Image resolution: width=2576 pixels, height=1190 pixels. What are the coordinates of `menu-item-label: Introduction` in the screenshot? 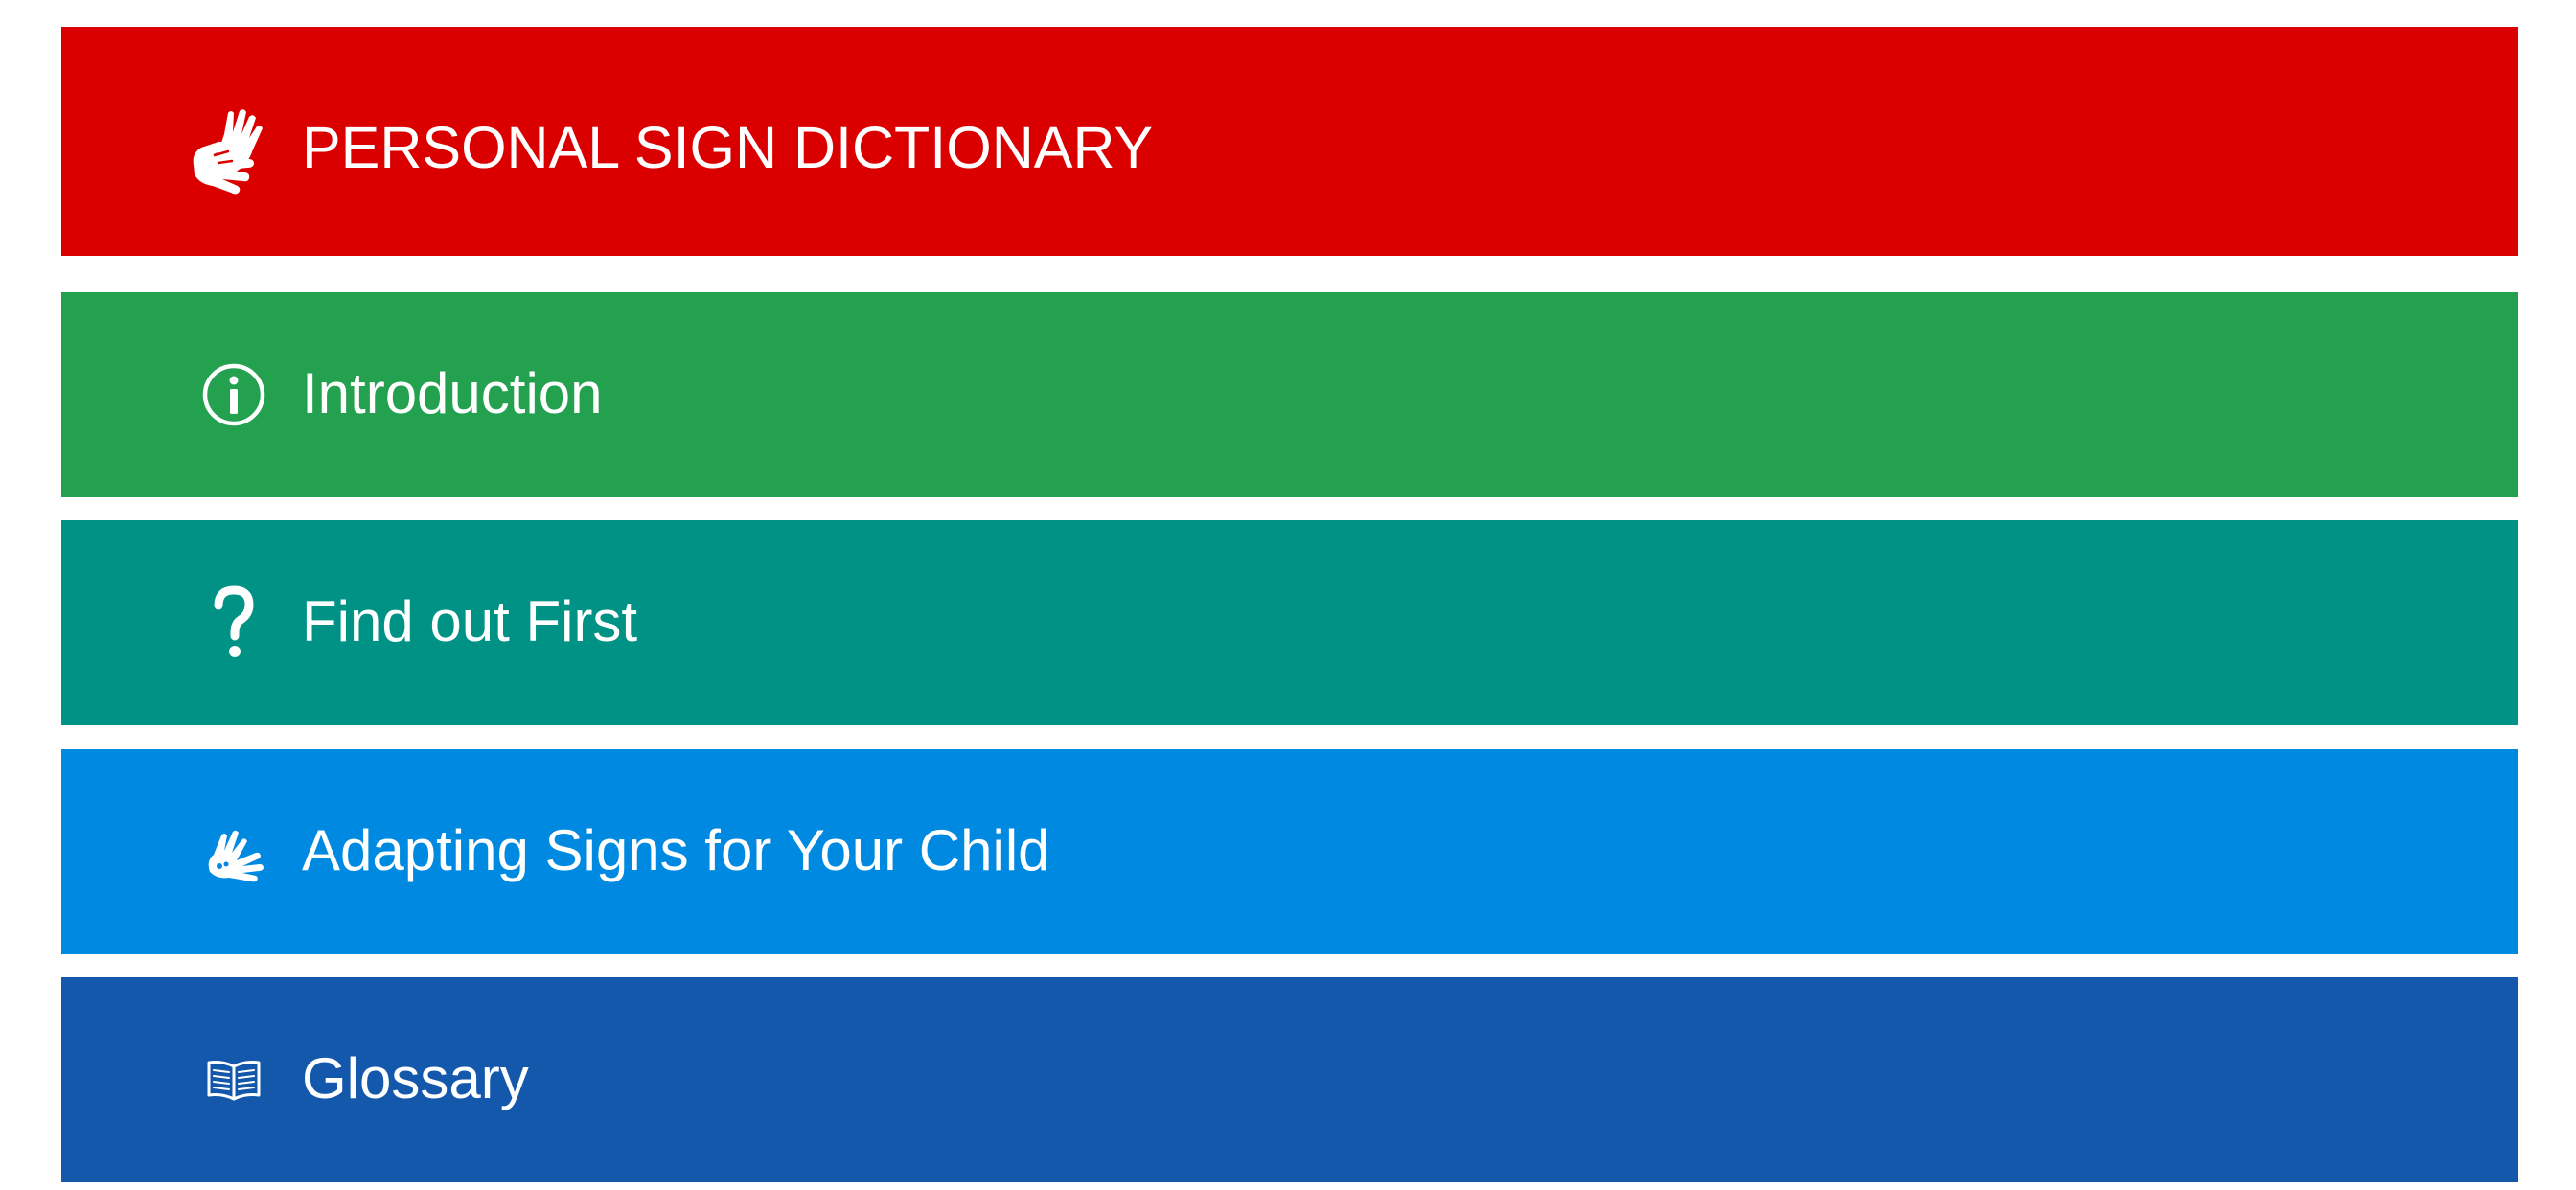 It's located at (452, 393).